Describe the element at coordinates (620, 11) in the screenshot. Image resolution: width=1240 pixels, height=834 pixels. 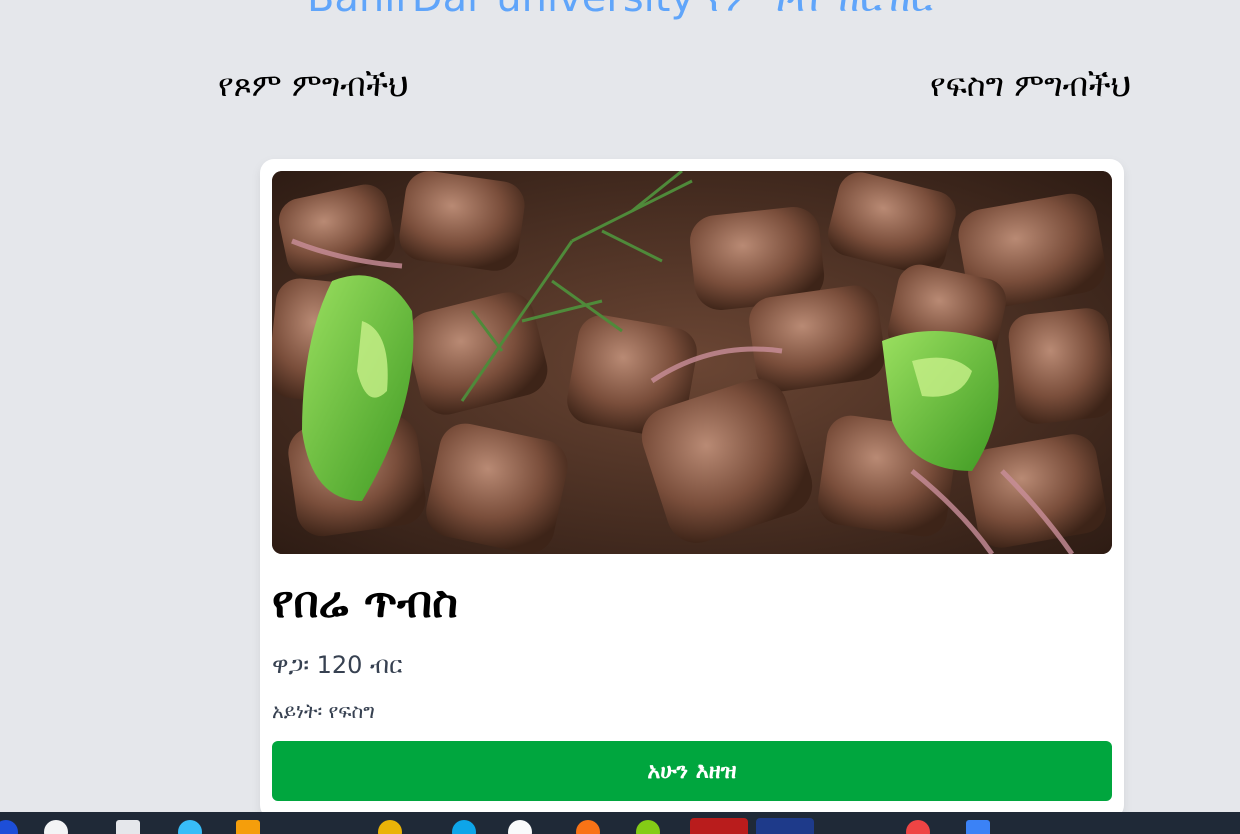
I see `site-title: BahirDar university የምግብ ዝርዝር` at that location.